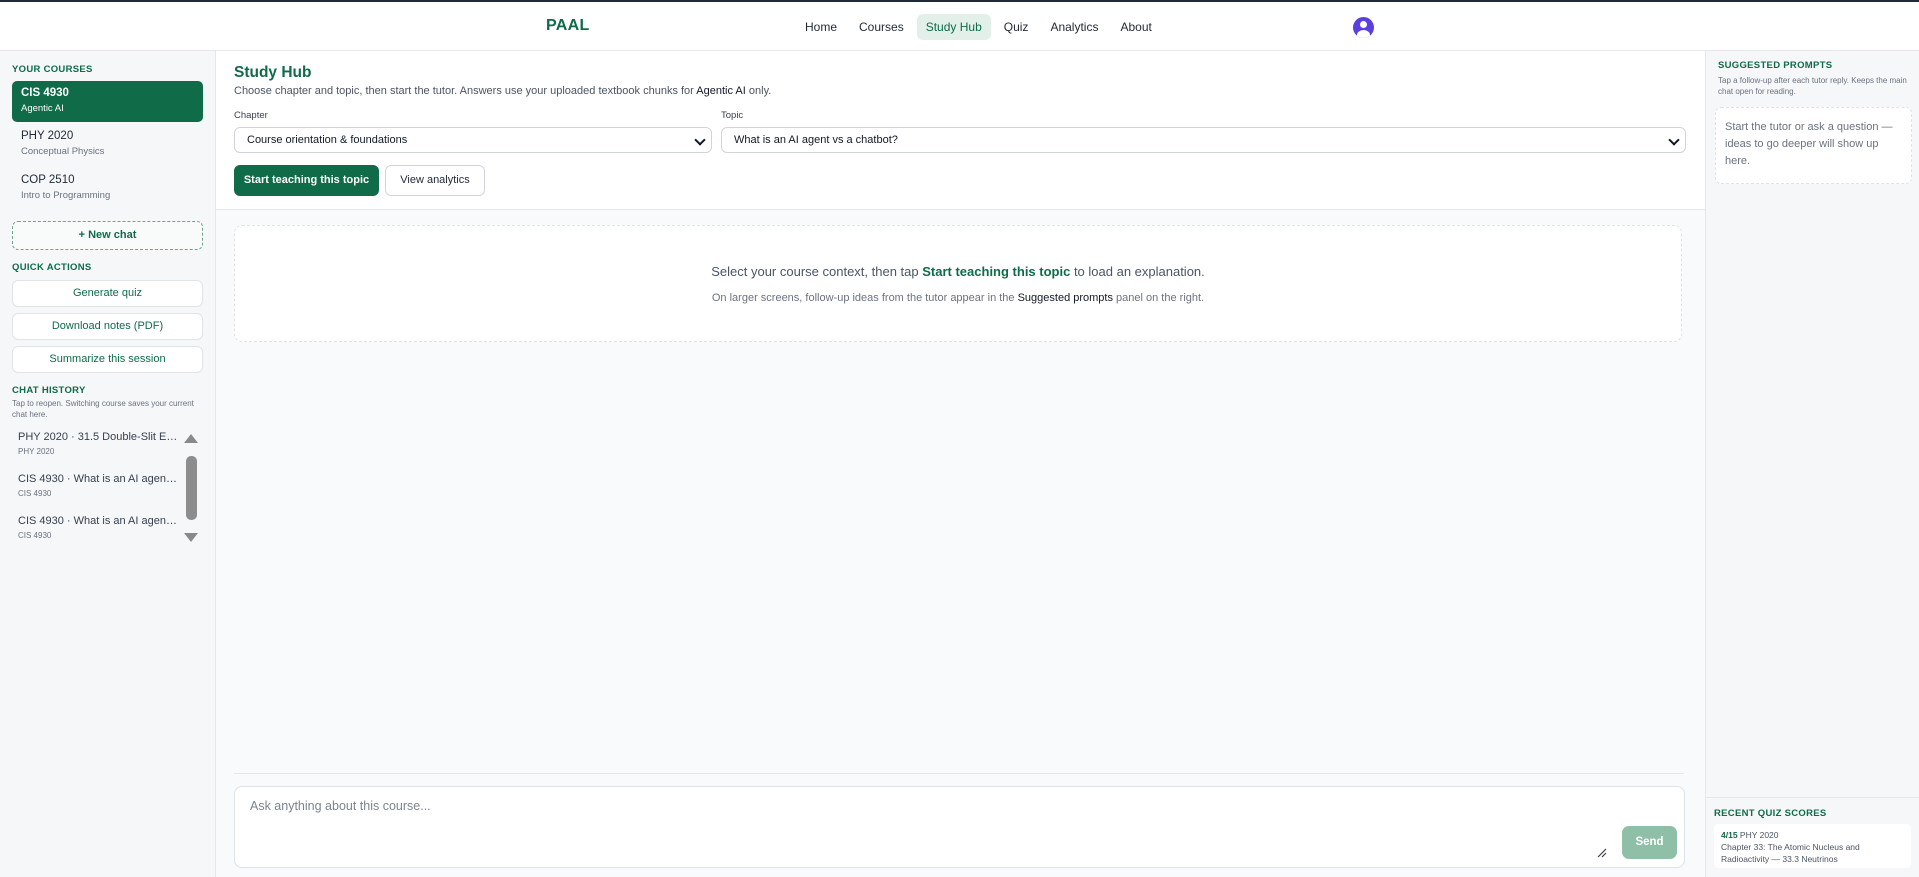  I want to click on history-item-course: PHY 2020, so click(36, 451).